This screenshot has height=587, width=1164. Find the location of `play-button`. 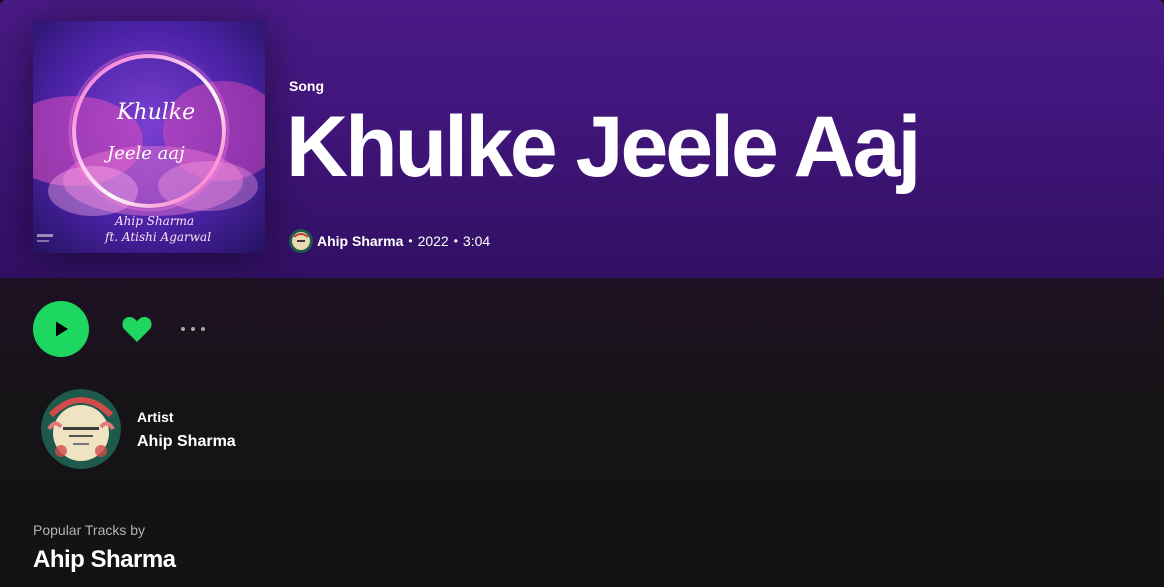

play-button is located at coordinates (61, 329).